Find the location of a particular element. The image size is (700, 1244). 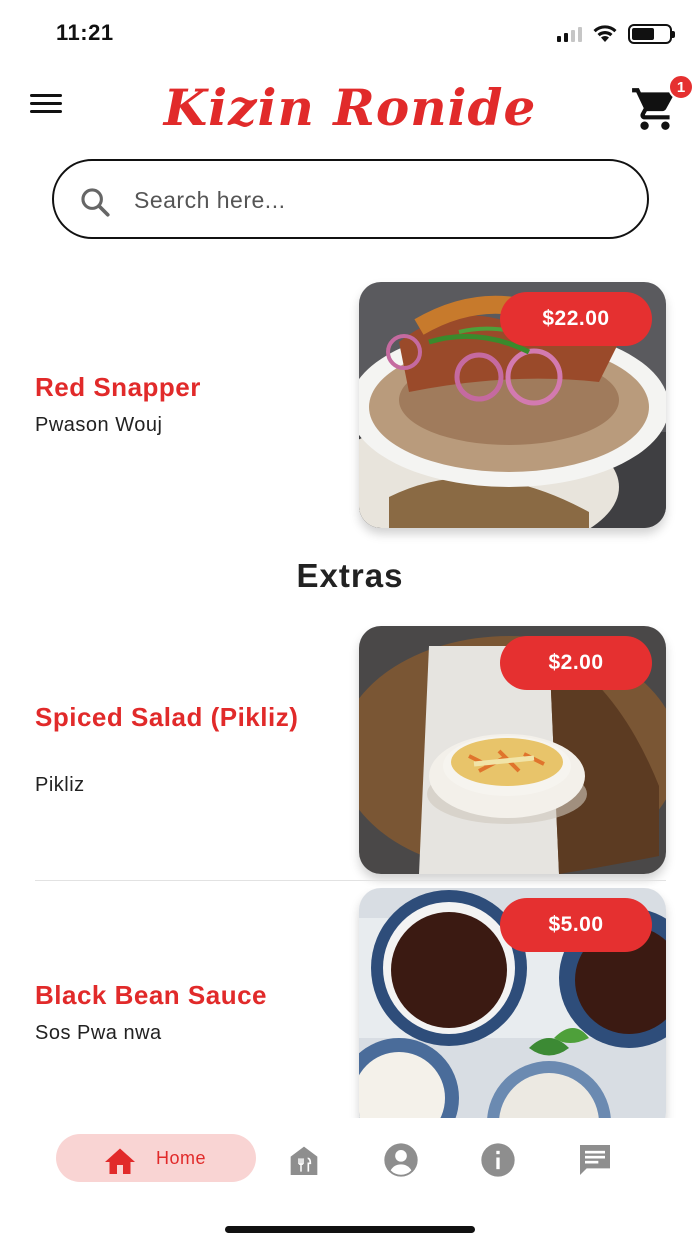

nav-info is located at coordinates (498, 1160).